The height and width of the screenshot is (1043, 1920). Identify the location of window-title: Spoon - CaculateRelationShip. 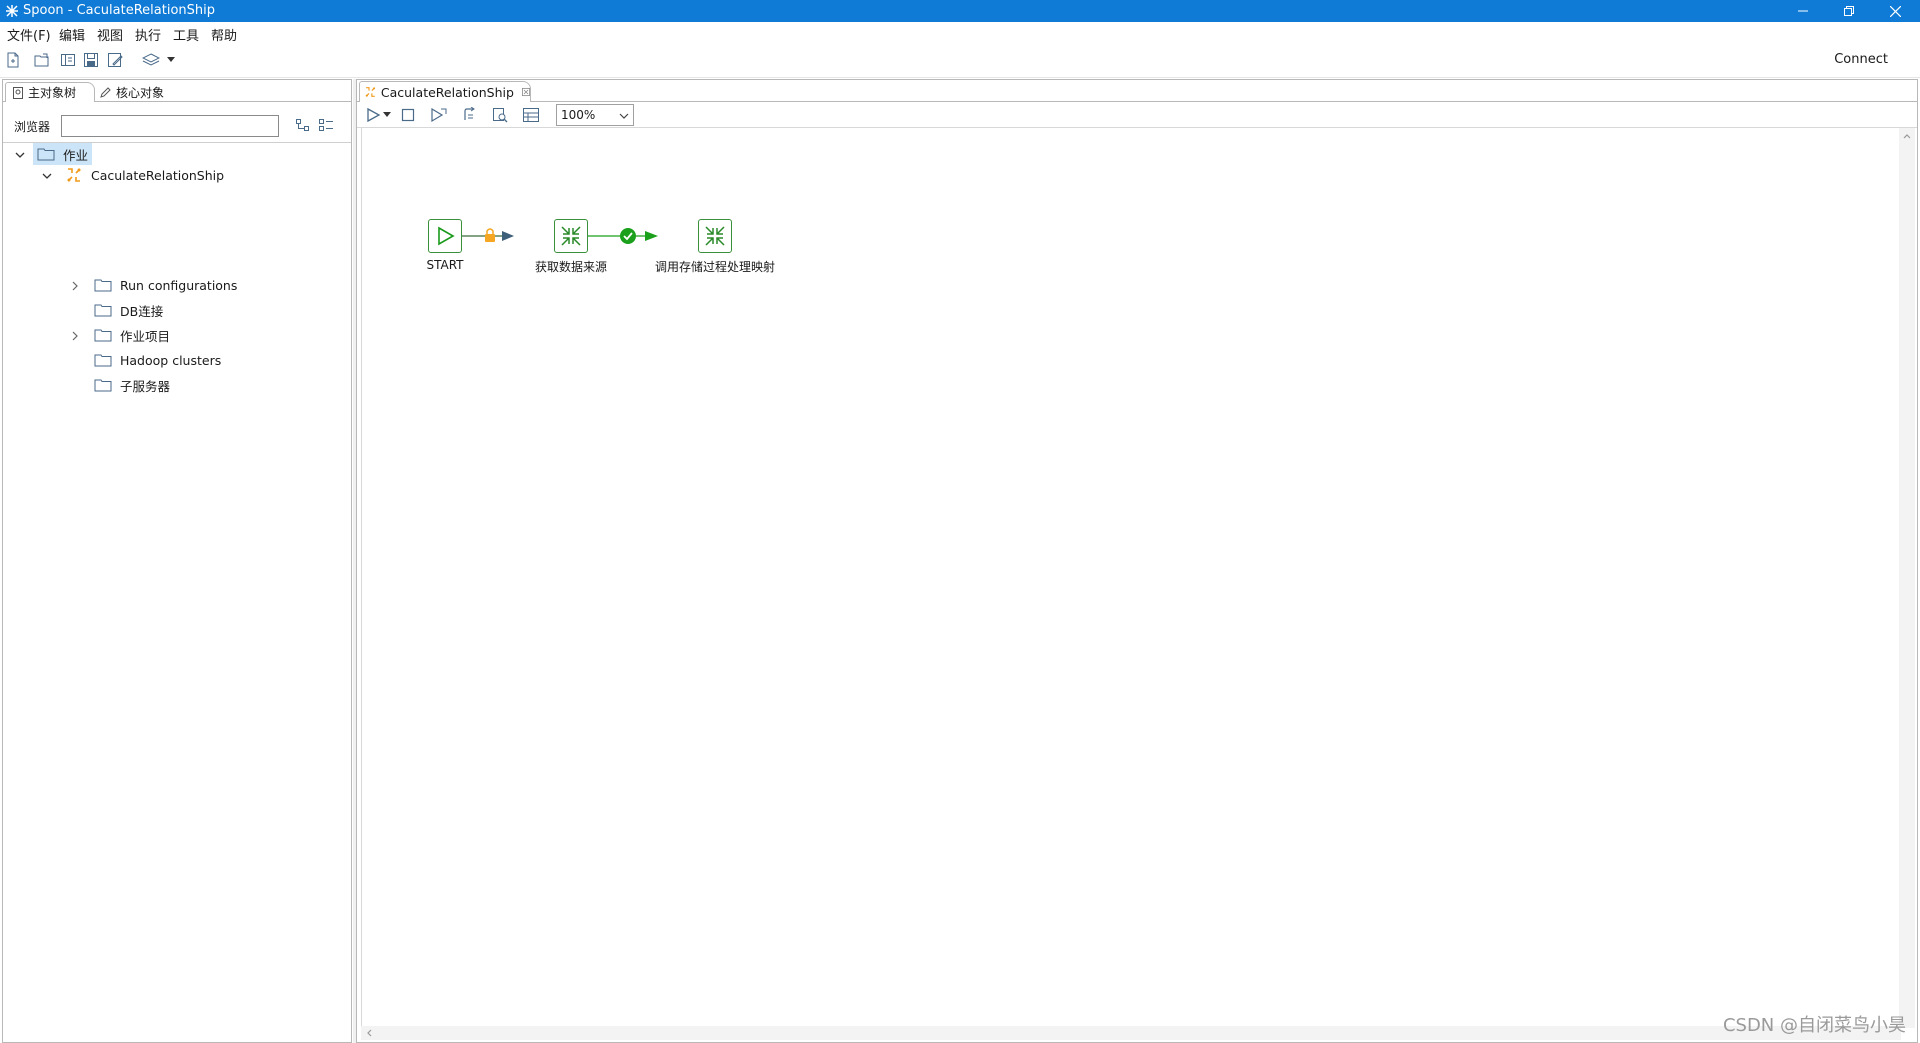
(119, 10).